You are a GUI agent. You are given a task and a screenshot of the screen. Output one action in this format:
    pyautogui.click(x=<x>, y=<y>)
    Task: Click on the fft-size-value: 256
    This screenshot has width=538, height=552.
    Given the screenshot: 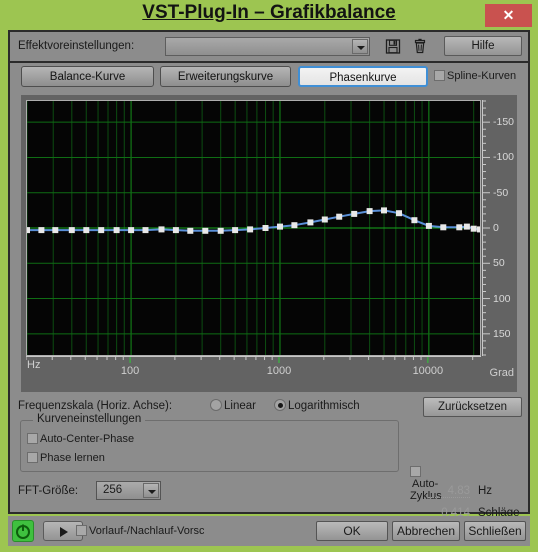 What is the action you would take?
    pyautogui.click(x=113, y=490)
    